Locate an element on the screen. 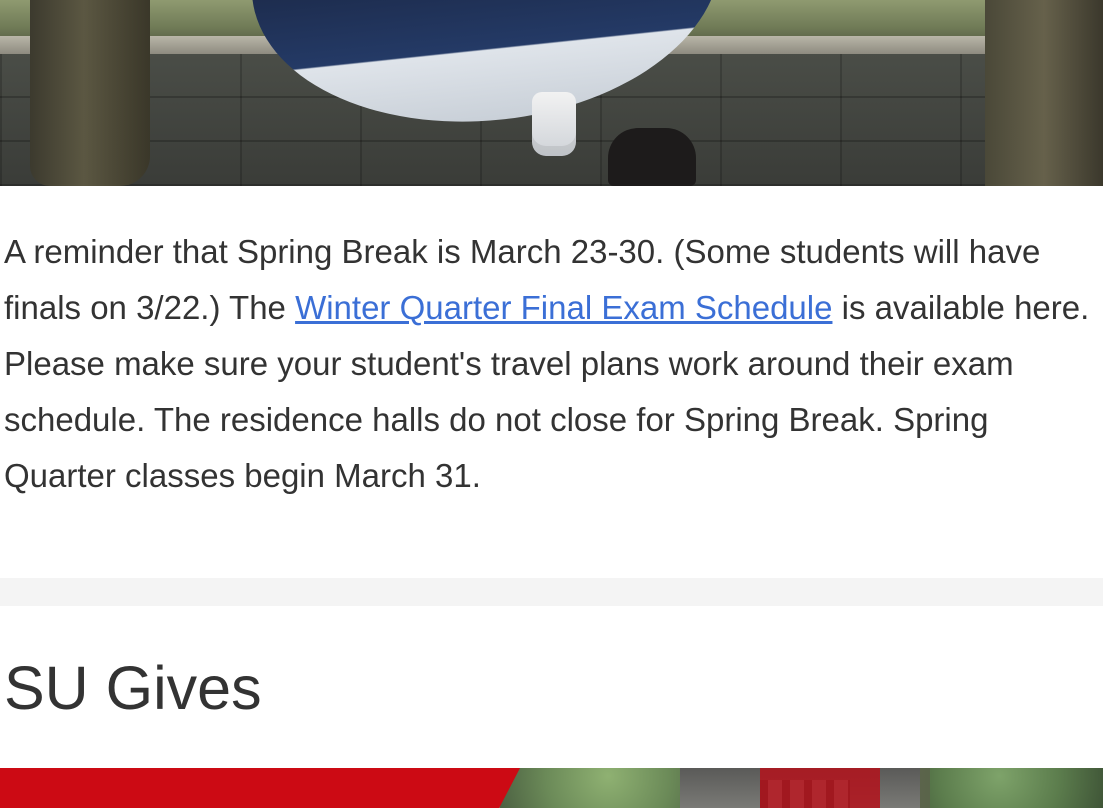 The height and width of the screenshot is (808, 1103). photo-tree-trunk-left is located at coordinates (90, 93).